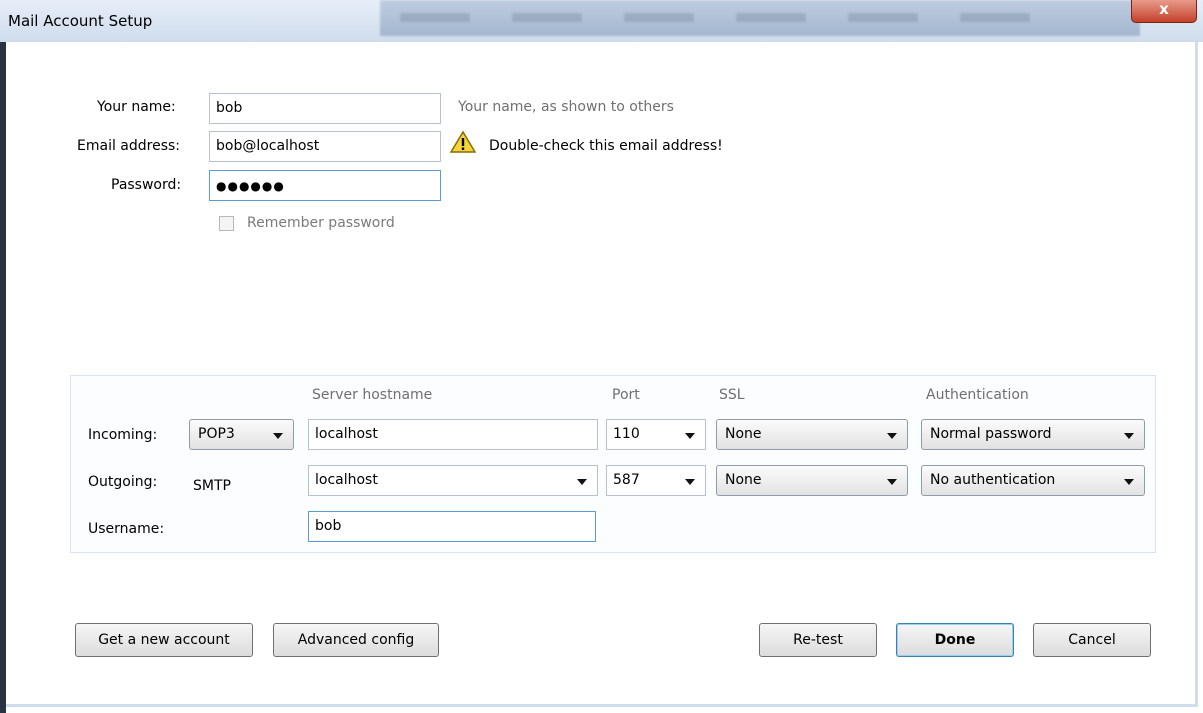  Describe the element at coordinates (226, 223) in the screenshot. I see `remember-password-checkbox` at that location.